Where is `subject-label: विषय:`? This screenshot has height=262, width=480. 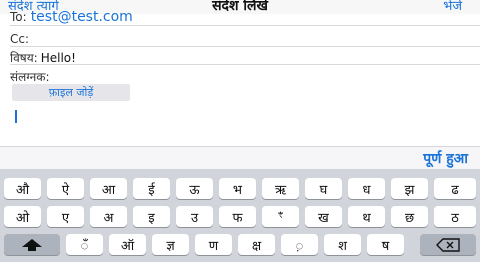 subject-label: विषय: is located at coordinates (24, 58).